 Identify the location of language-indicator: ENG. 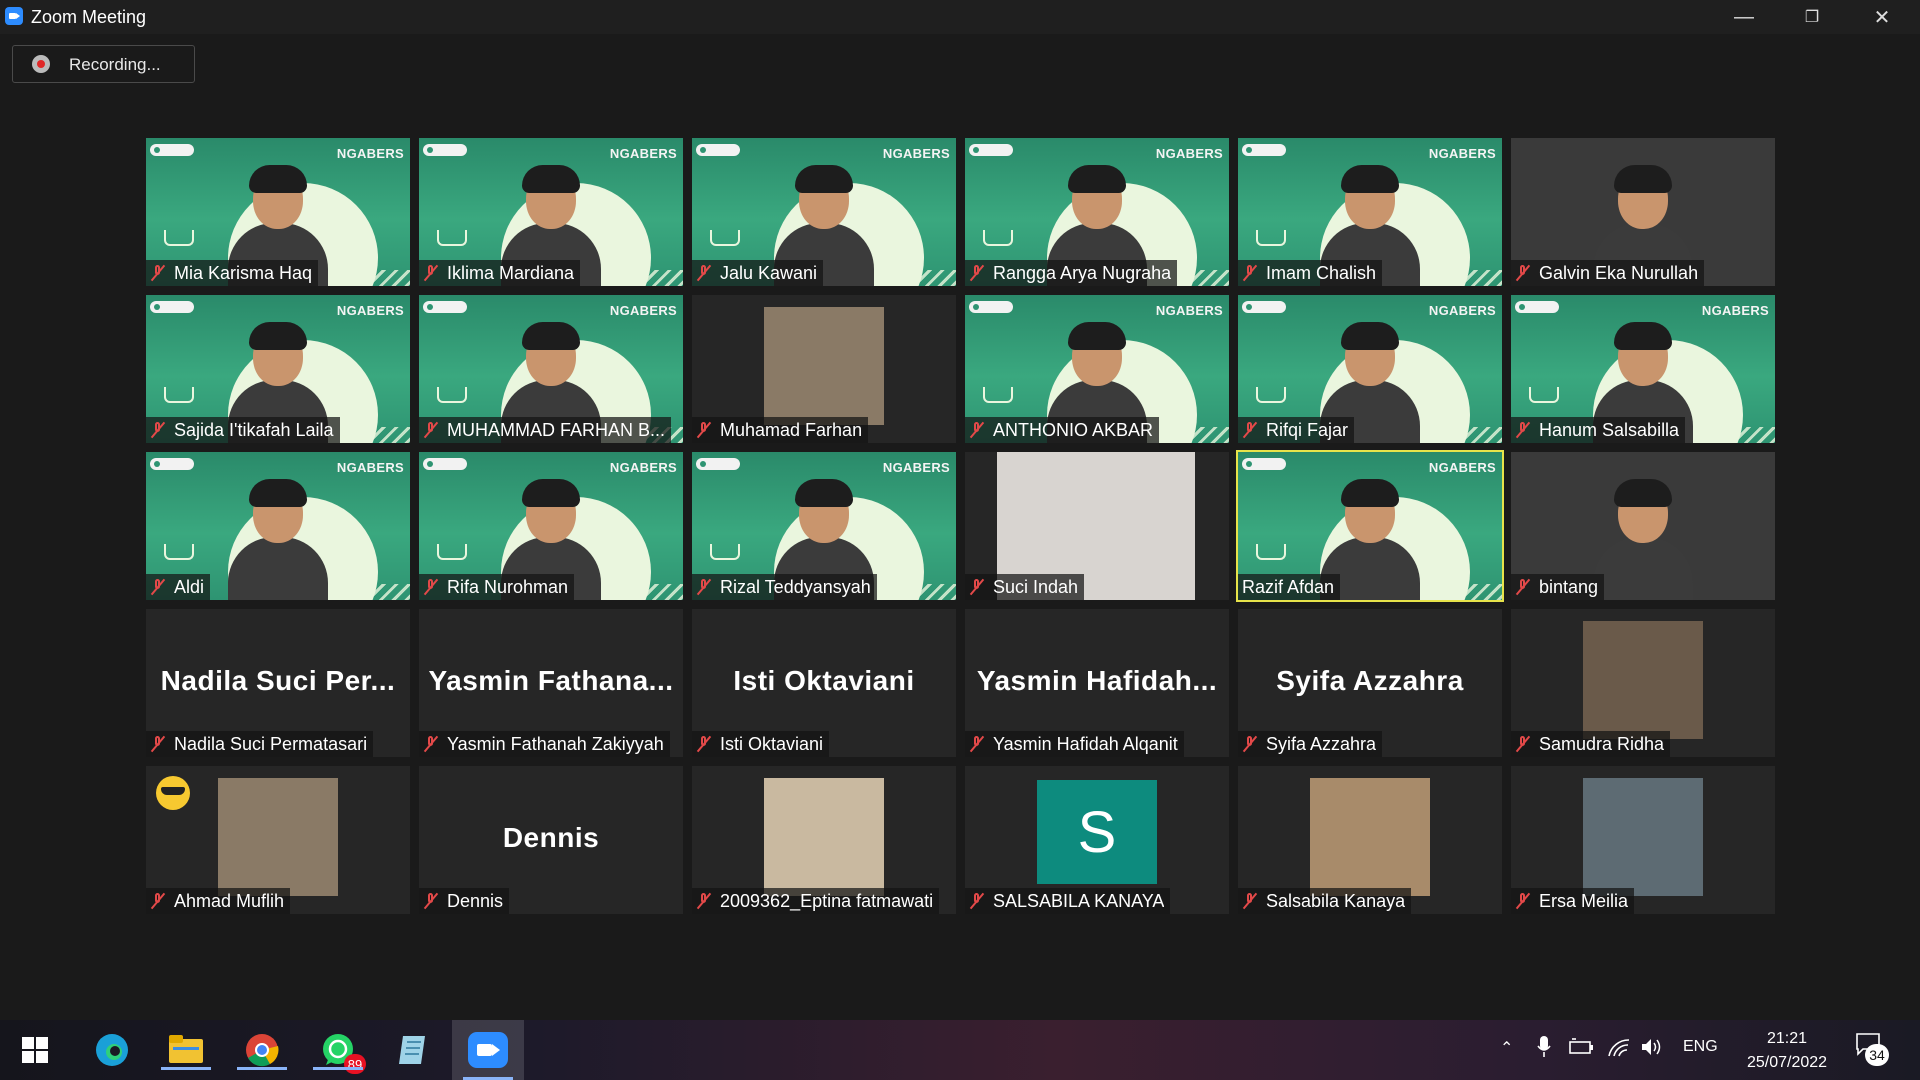
(1700, 1047).